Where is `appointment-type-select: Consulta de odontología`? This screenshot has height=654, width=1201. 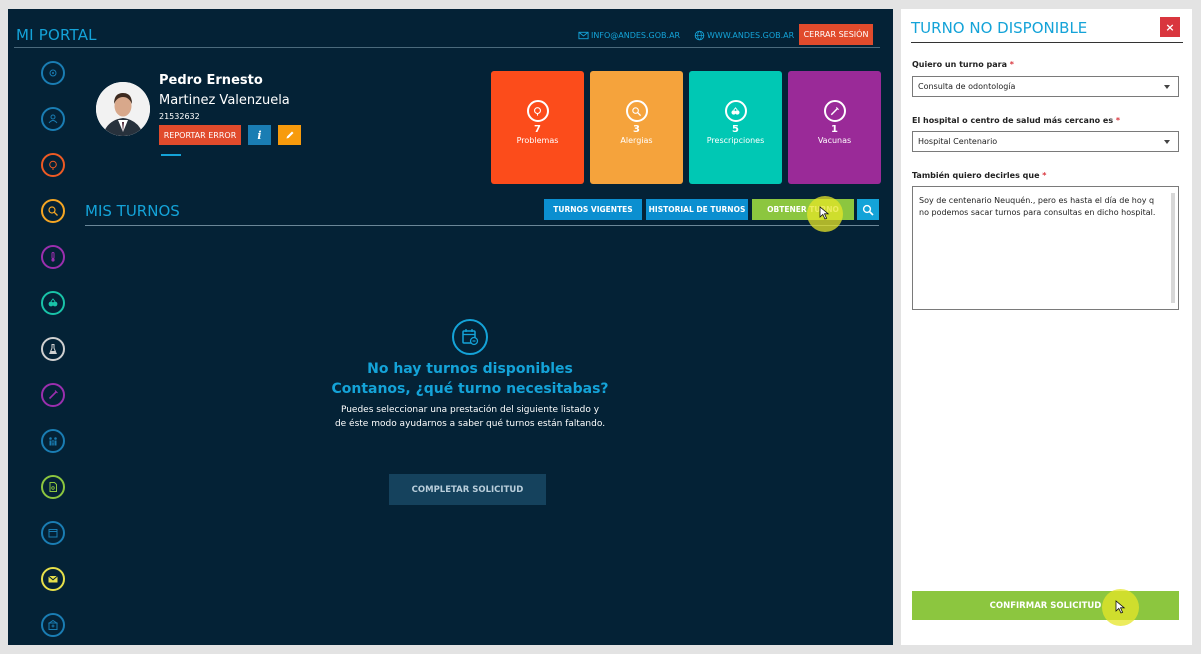 appointment-type-select: Consulta de odontología is located at coordinates (1045, 86).